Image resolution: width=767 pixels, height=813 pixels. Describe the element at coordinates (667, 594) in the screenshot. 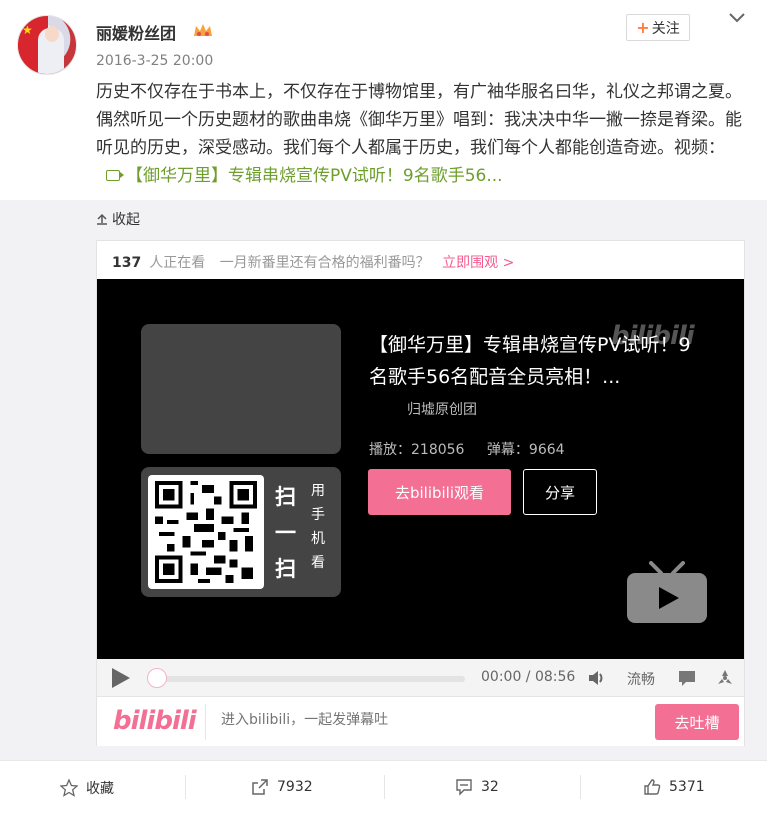

I see `bilibili-tv-icon` at that location.